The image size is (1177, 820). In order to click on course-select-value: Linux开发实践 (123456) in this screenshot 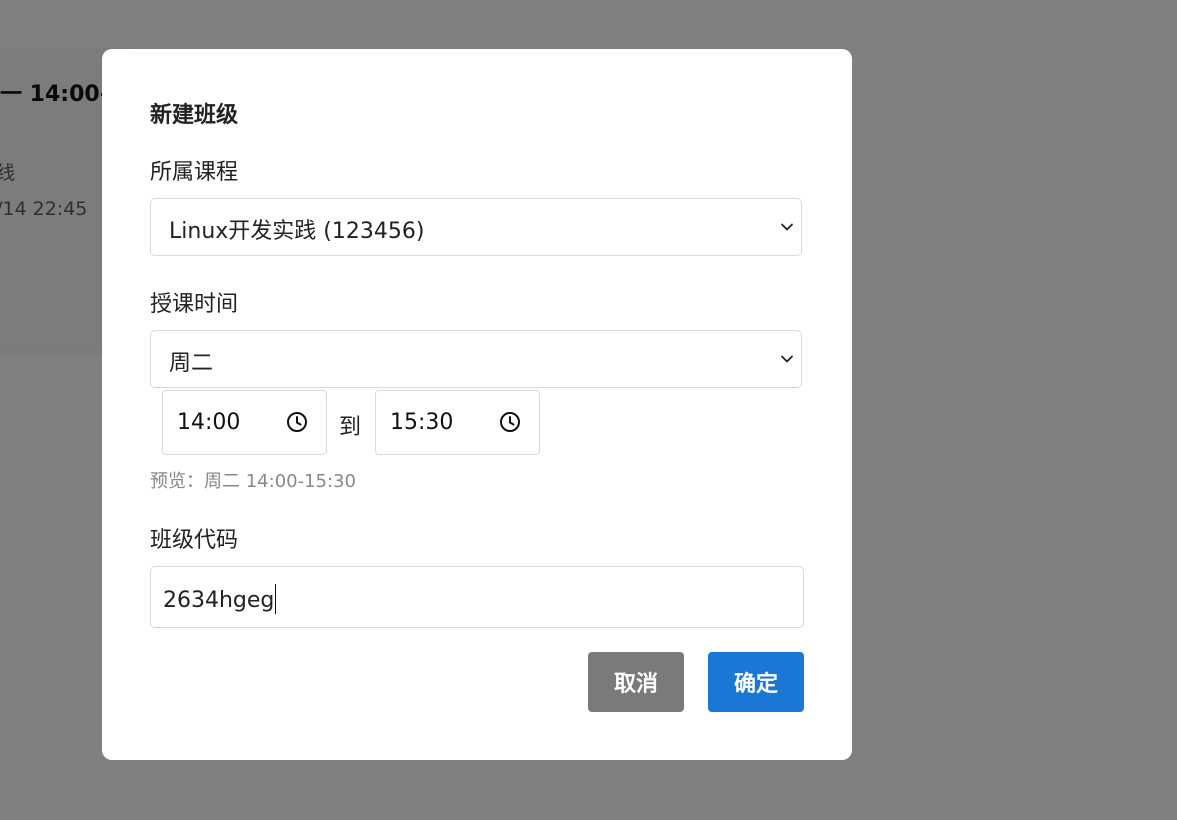, I will do `click(297, 231)`.